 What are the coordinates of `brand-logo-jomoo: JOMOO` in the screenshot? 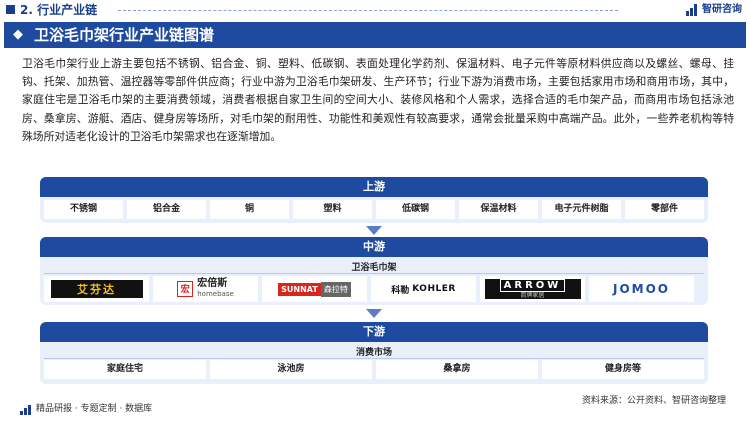 It's located at (641, 289).